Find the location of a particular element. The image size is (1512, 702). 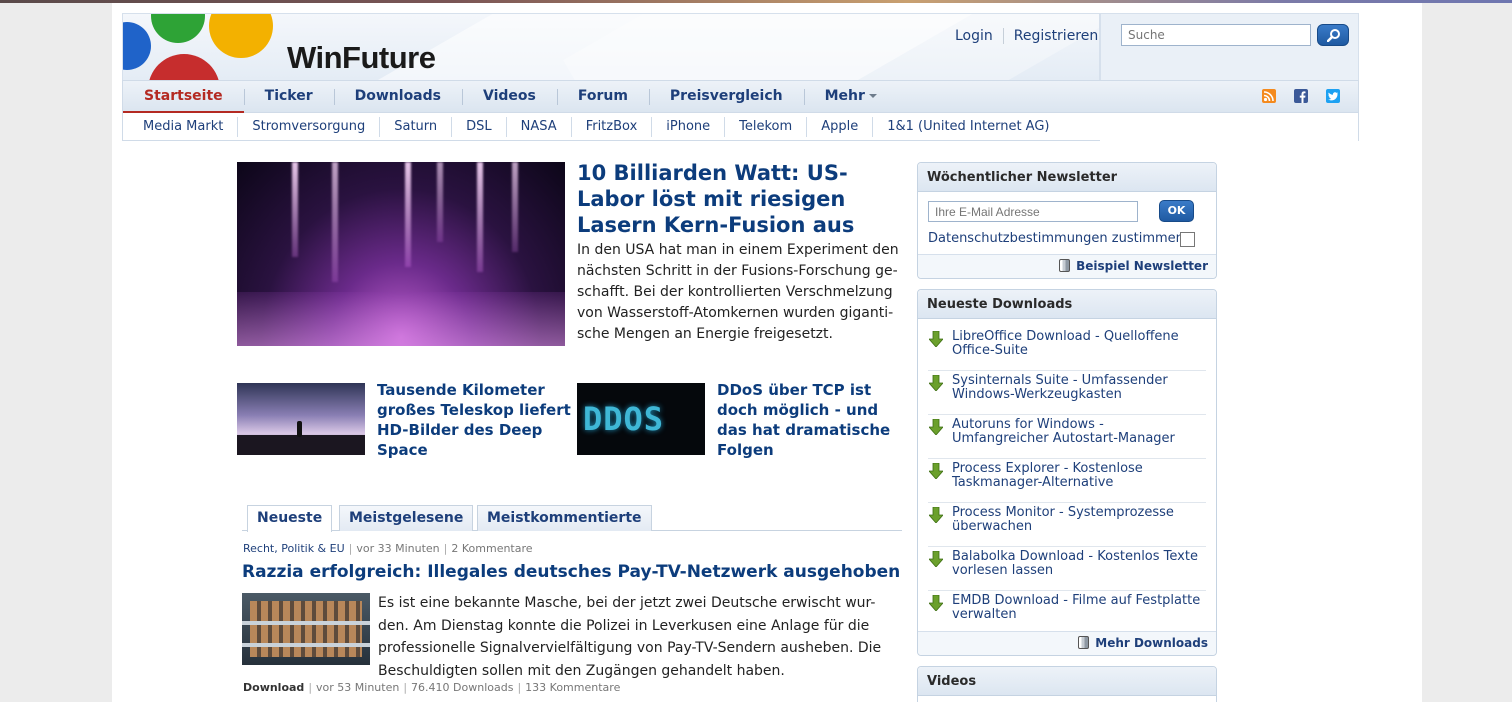

newsletter-ok-button: OK is located at coordinates (1176, 211).